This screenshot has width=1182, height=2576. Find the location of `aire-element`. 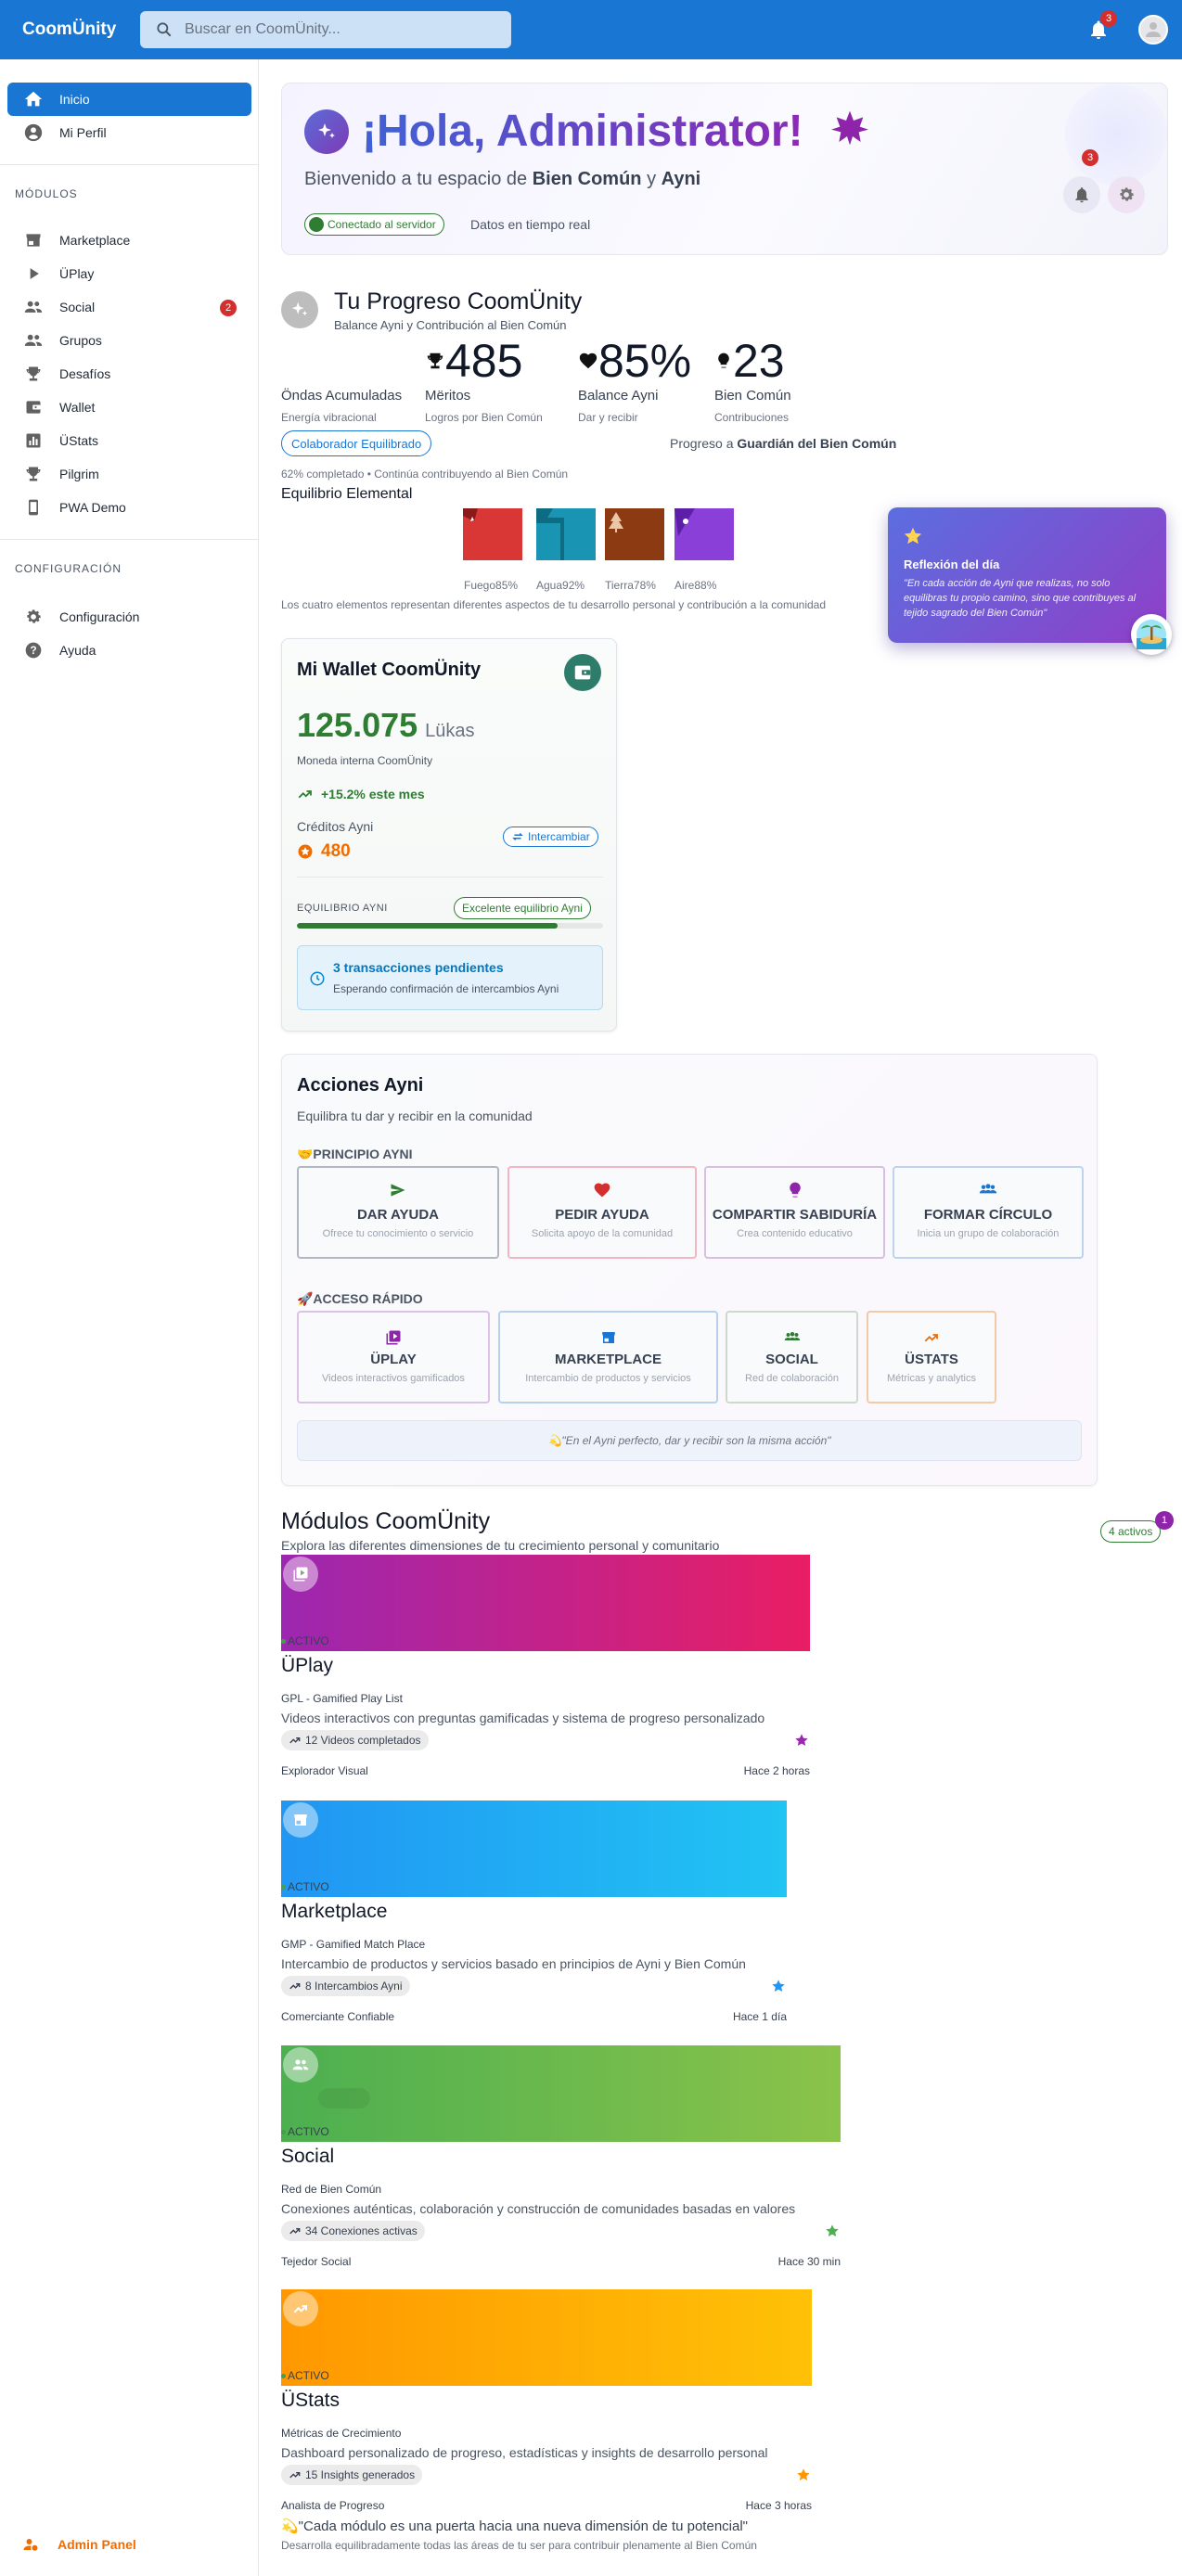

aire-element is located at coordinates (705, 534).